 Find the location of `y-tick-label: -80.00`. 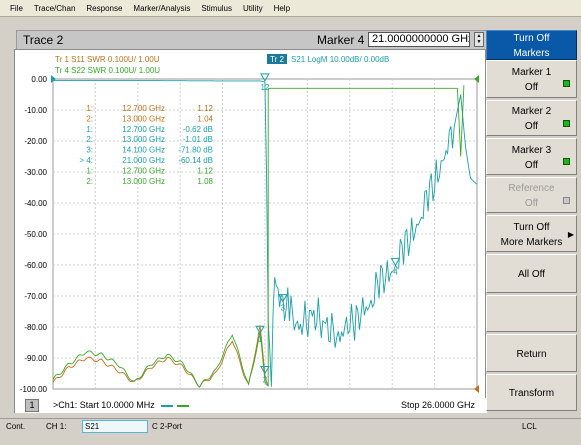

y-tick-label: -80.00 is located at coordinates (35, 327).